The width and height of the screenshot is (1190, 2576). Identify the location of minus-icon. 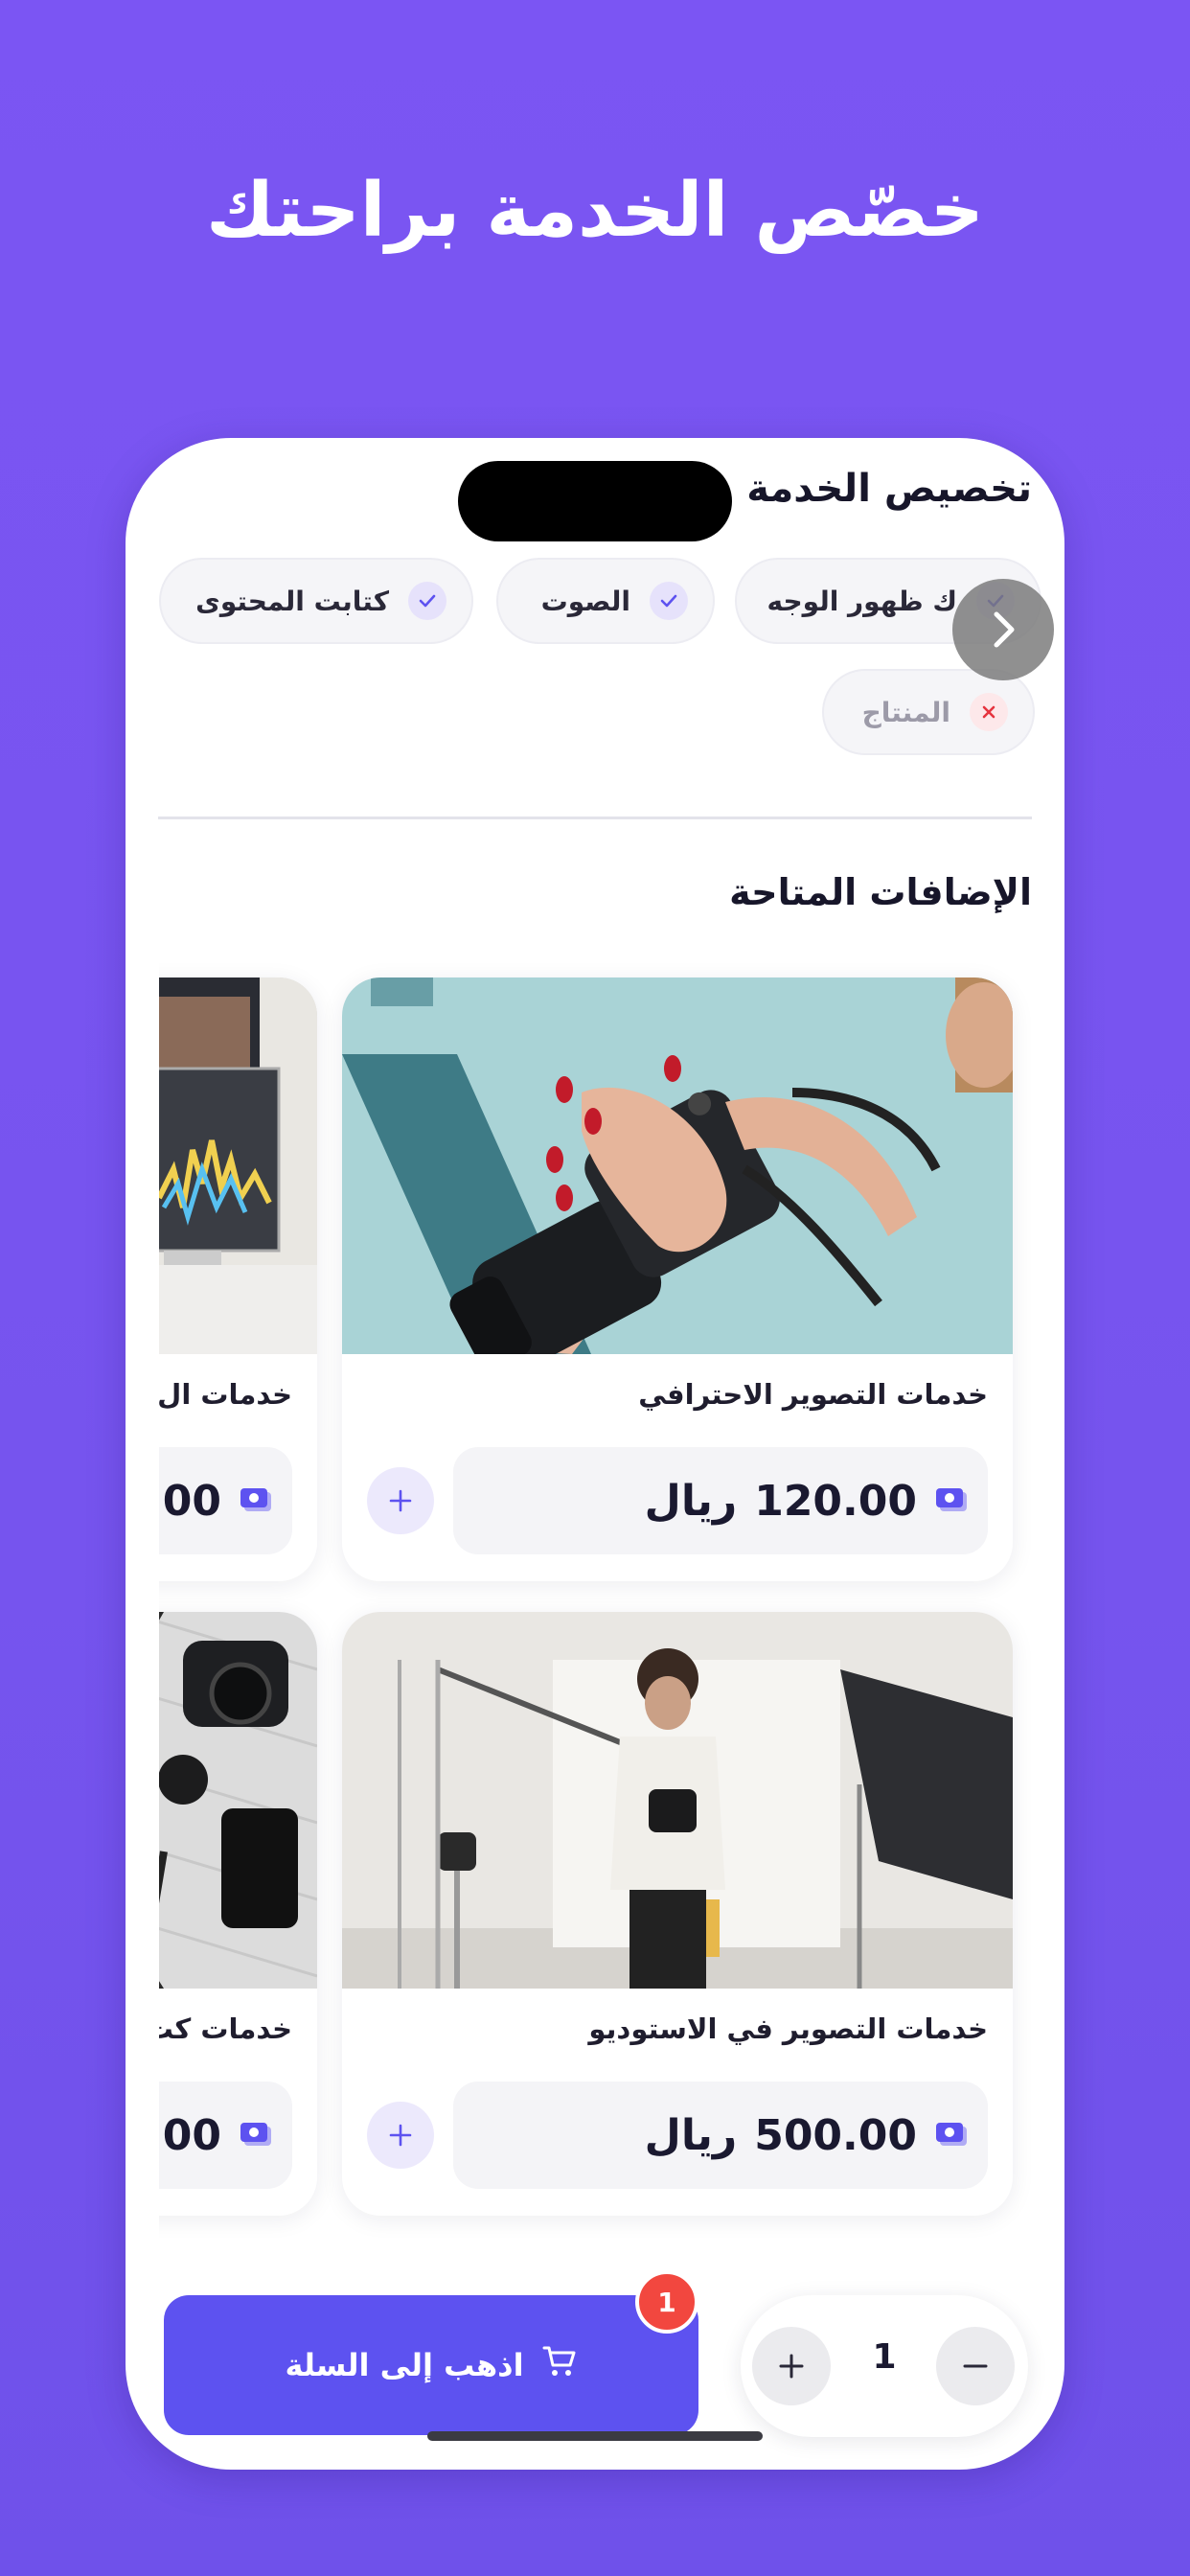
(976, 2366).